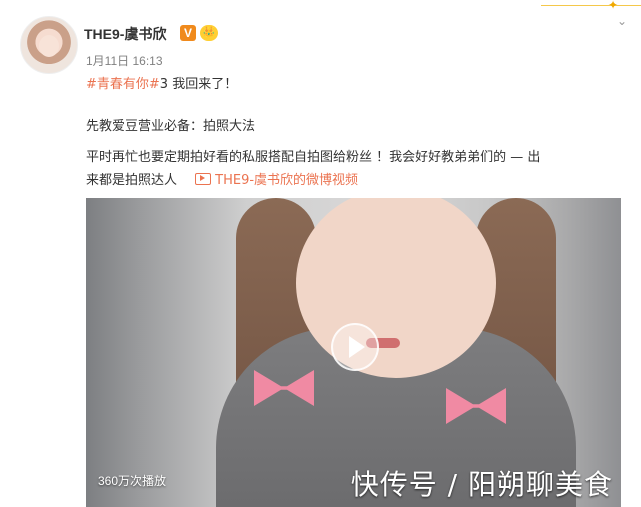 This screenshot has height=507, width=641. I want to click on crown-badge-icon: 👑, so click(209, 33).